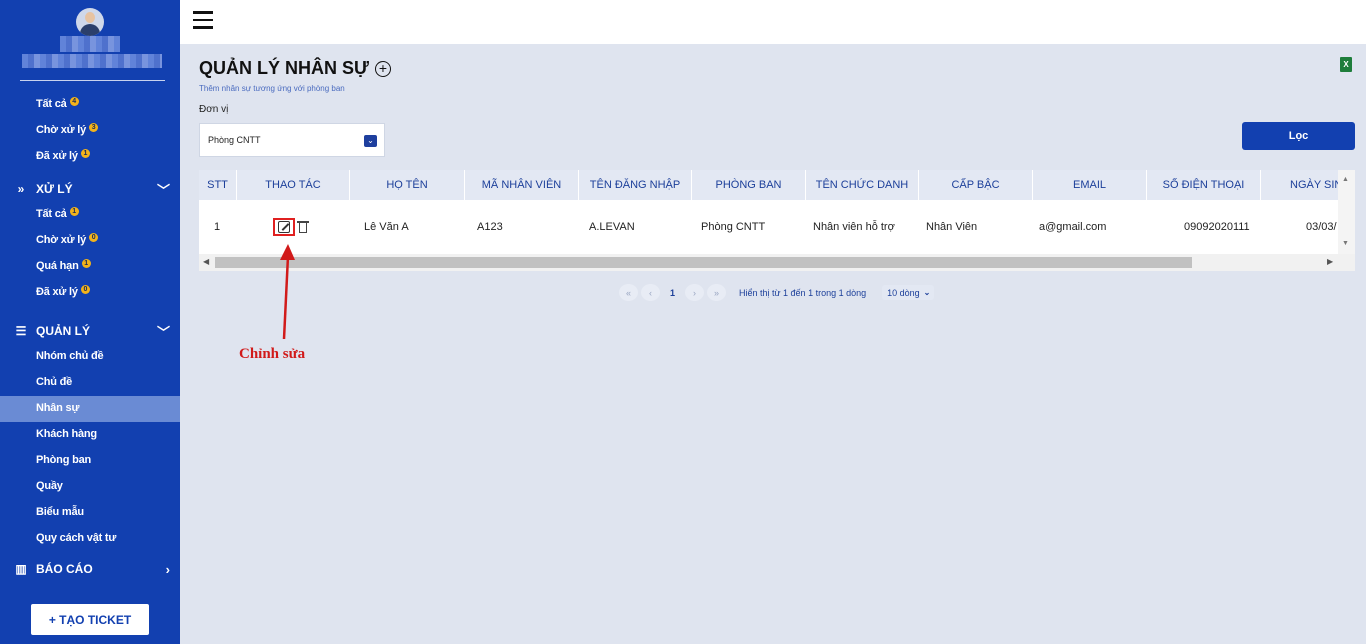 Image resolution: width=1366 pixels, height=644 pixels. I want to click on nav-cho-xu-ly: Chờ xử lý 3, so click(67, 129).